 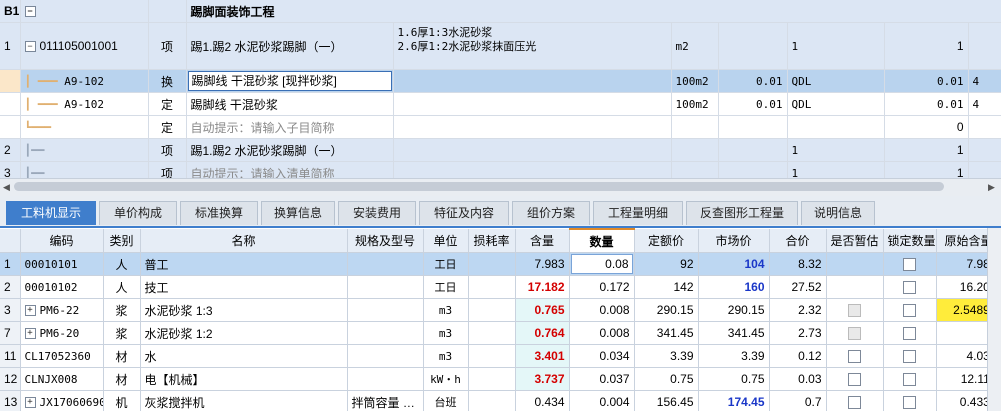 I want to click on quantity-input: 0.08, so click(x=601, y=264).